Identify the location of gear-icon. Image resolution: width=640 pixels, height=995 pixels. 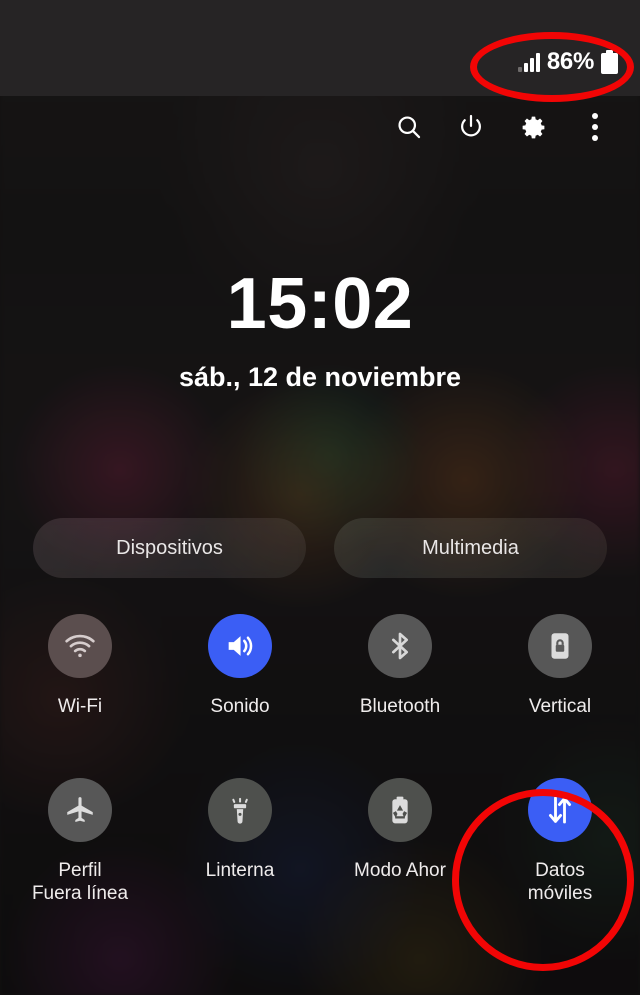
(533, 127).